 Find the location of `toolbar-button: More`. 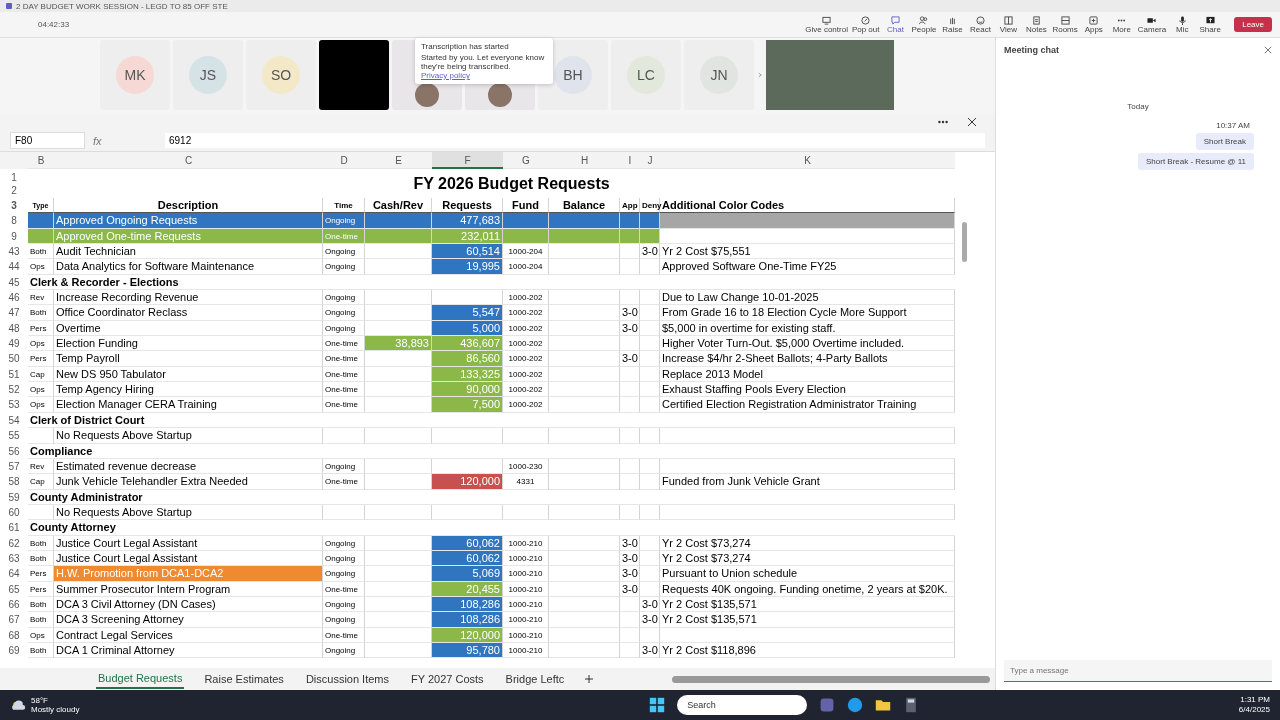

toolbar-button: More is located at coordinates (1121, 24).